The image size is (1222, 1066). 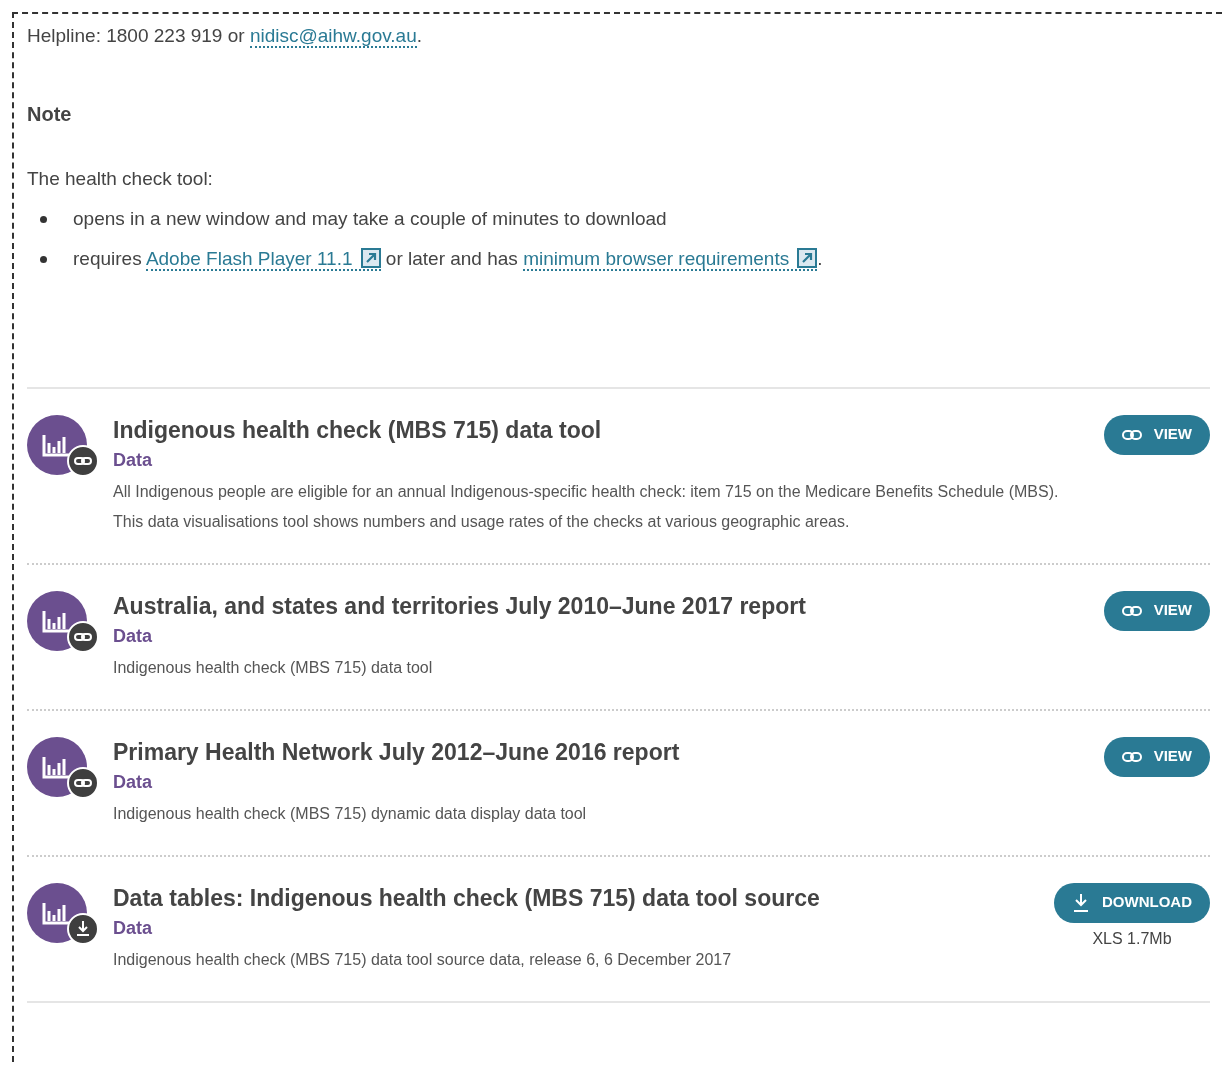 I want to click on file-info: XLS 1.7Mb, so click(x=1132, y=938).